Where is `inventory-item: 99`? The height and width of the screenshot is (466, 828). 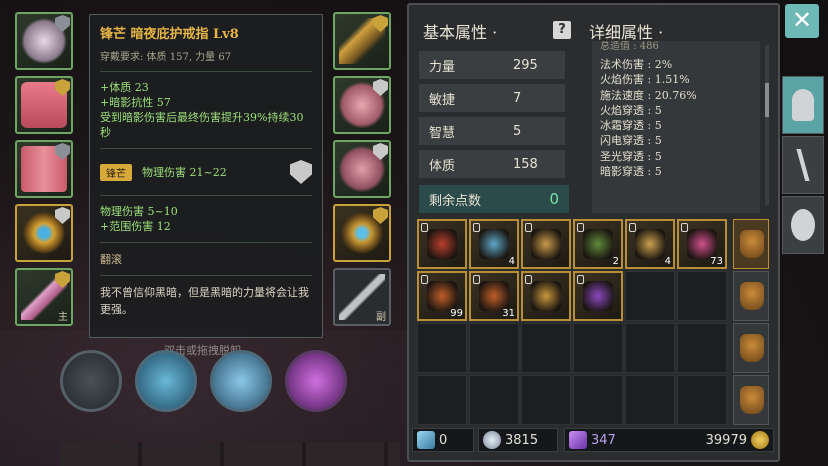 inventory-item: 99 is located at coordinates (442, 296).